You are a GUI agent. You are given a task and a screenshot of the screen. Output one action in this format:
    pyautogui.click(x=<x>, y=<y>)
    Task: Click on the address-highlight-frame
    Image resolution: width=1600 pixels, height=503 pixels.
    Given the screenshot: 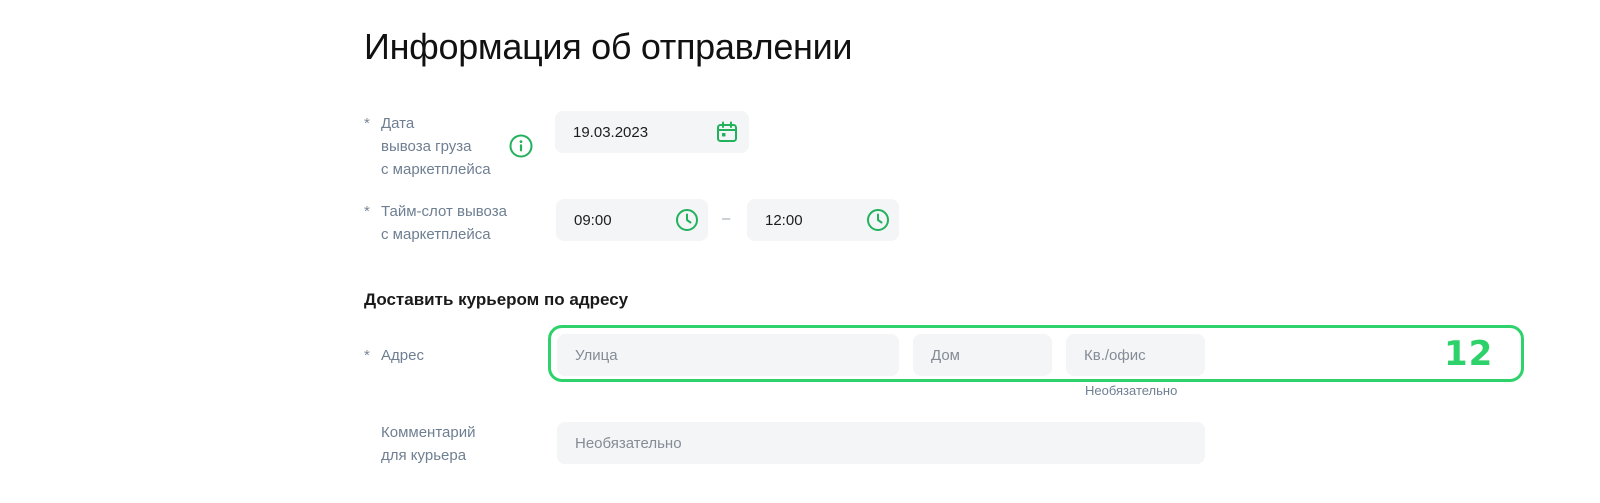 What is the action you would take?
    pyautogui.click(x=1036, y=353)
    